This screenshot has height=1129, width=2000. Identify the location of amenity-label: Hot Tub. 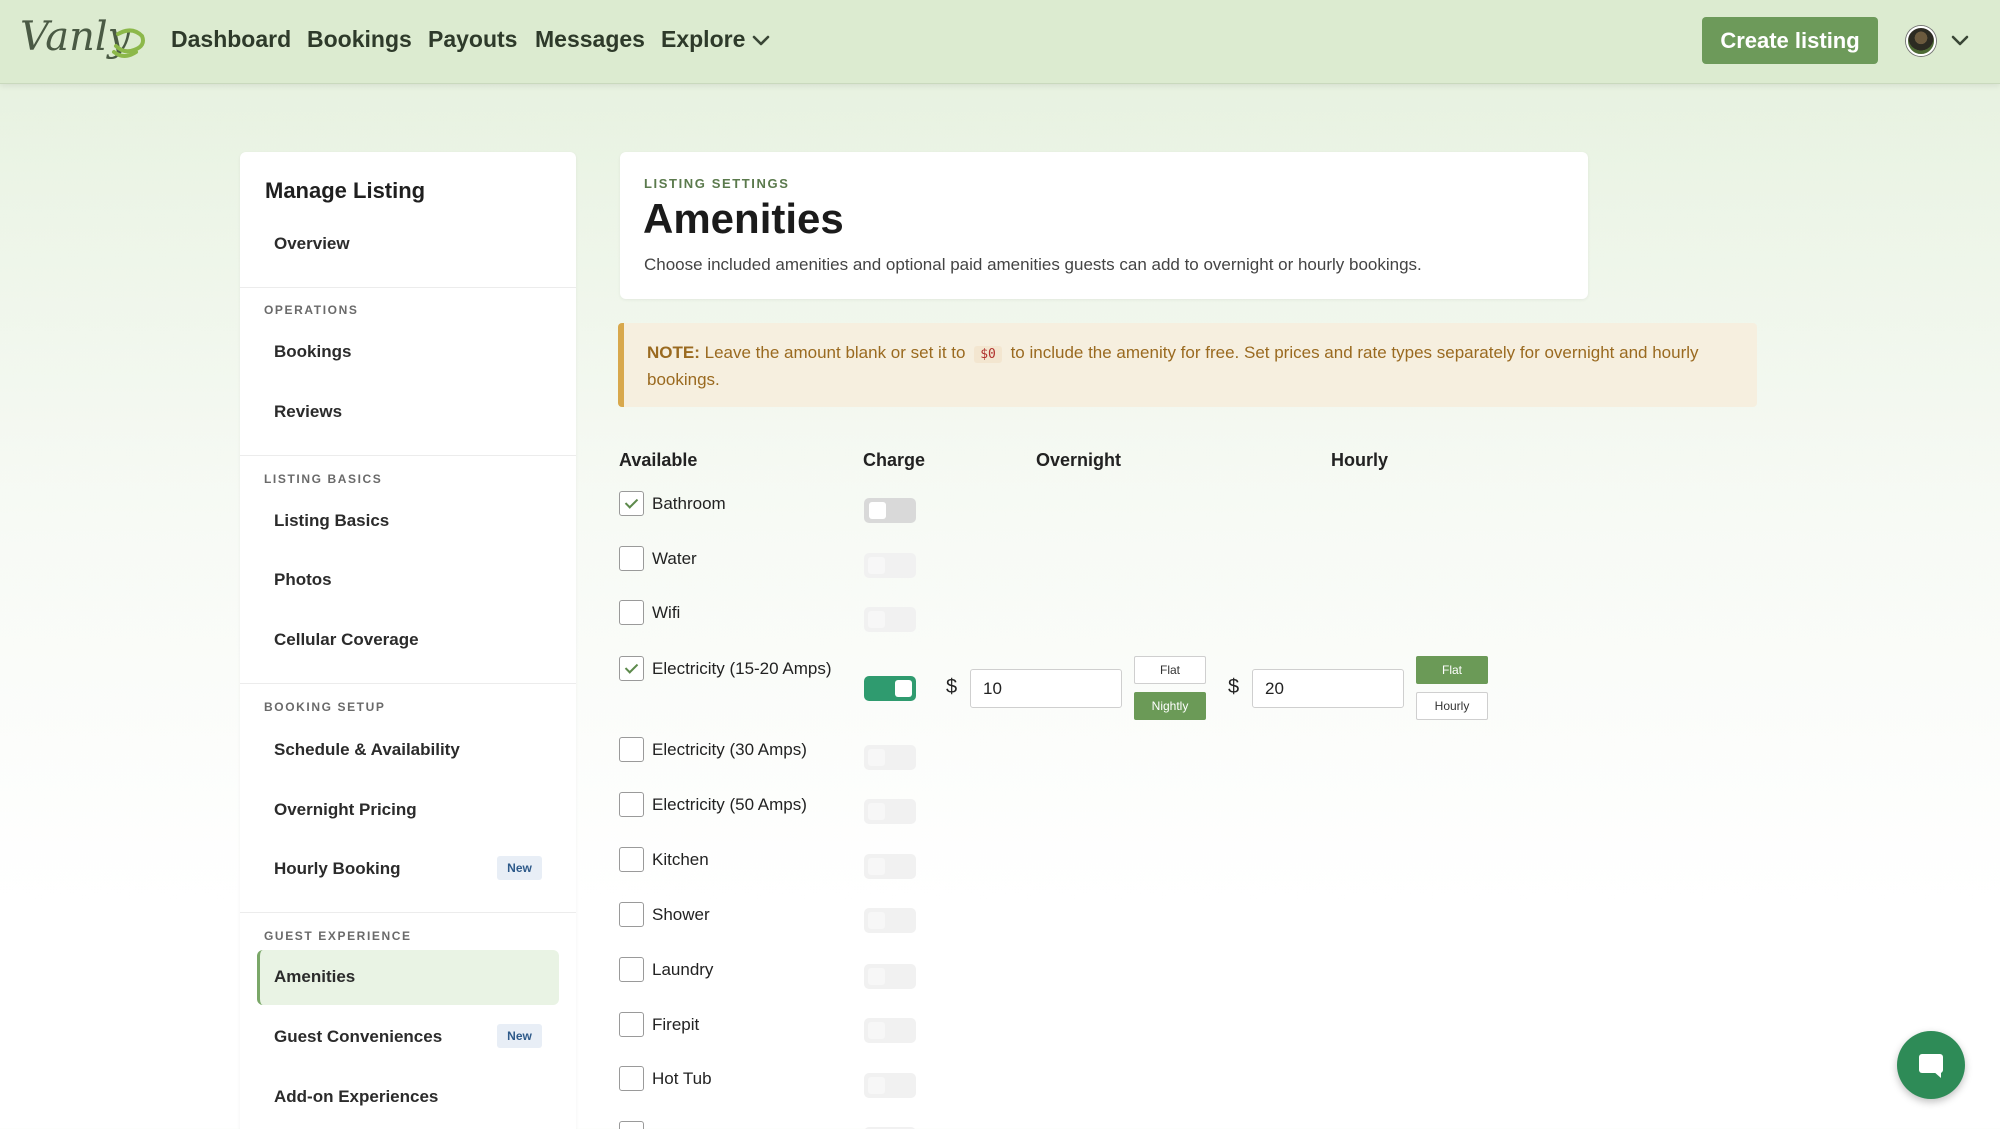
(682, 1078).